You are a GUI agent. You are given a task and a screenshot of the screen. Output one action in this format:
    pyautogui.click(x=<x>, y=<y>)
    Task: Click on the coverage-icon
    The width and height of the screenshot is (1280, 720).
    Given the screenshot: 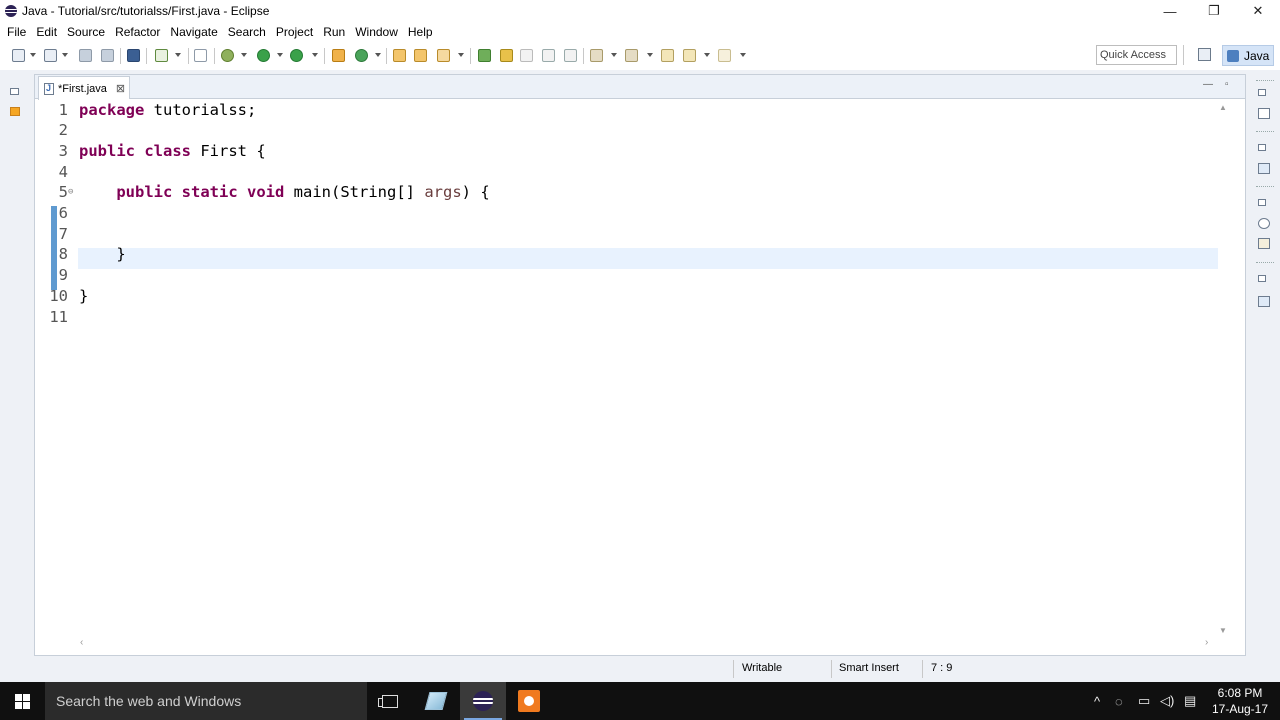 What is the action you would take?
    pyautogui.click(x=296, y=55)
    